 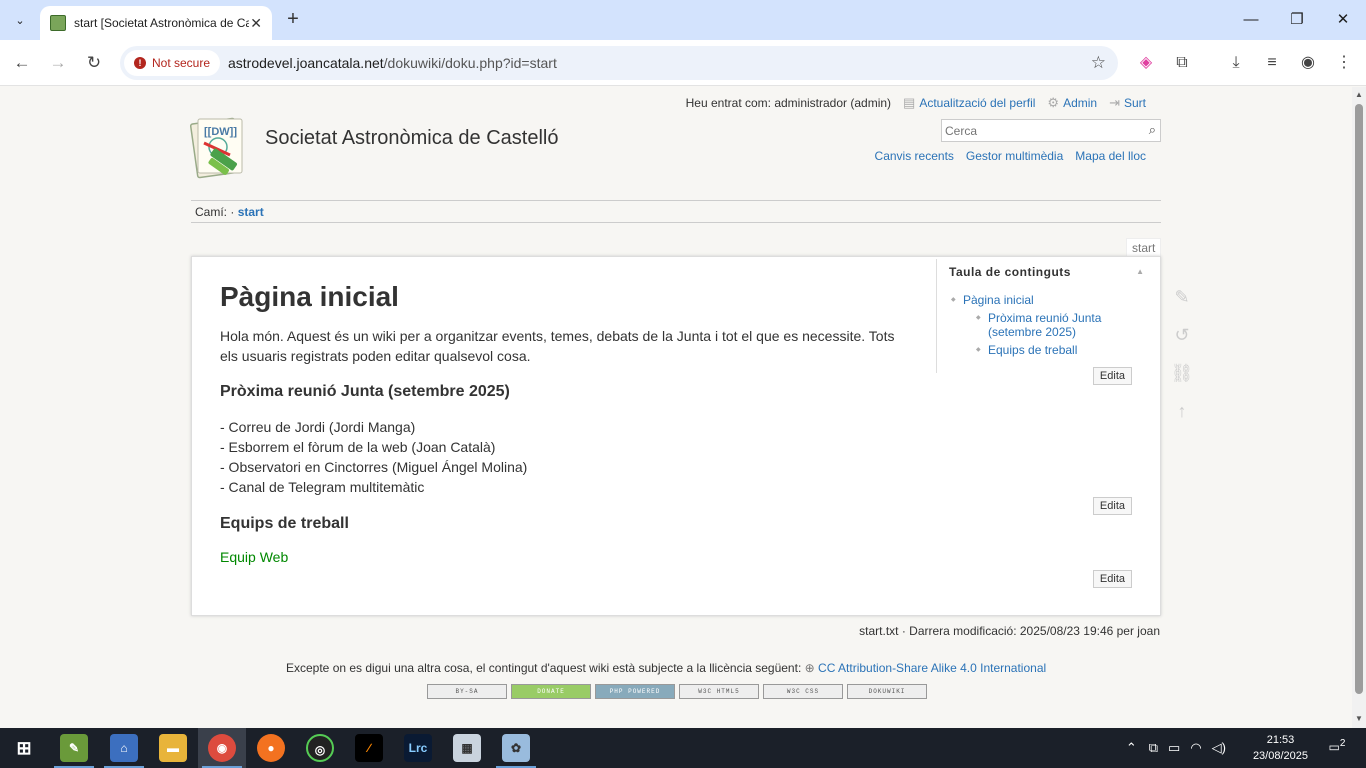 What do you see at coordinates (94, 63) in the screenshot?
I see `reload-button: ↻` at bounding box center [94, 63].